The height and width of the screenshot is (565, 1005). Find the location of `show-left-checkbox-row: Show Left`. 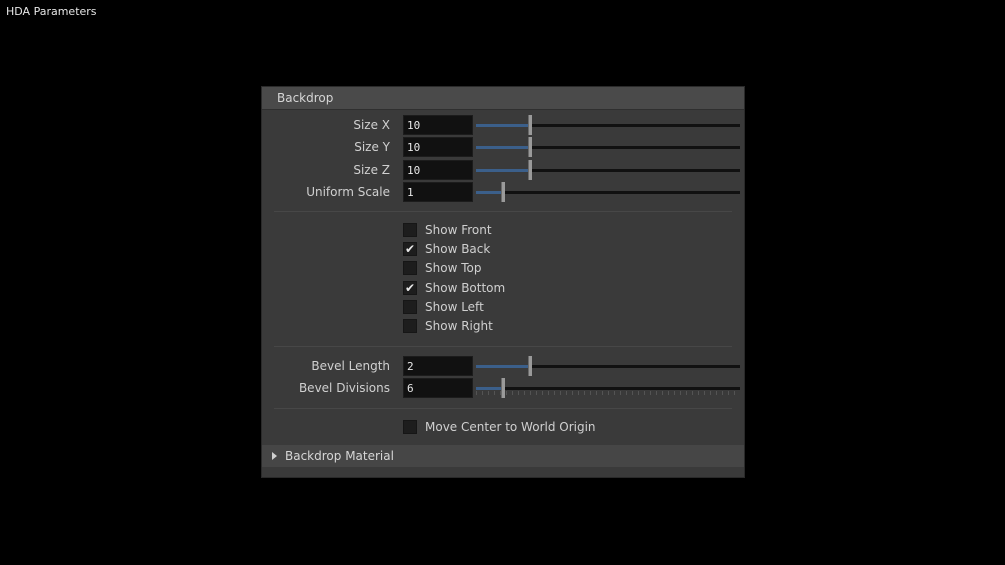

show-left-checkbox-row: Show Left is located at coordinates (443, 307).